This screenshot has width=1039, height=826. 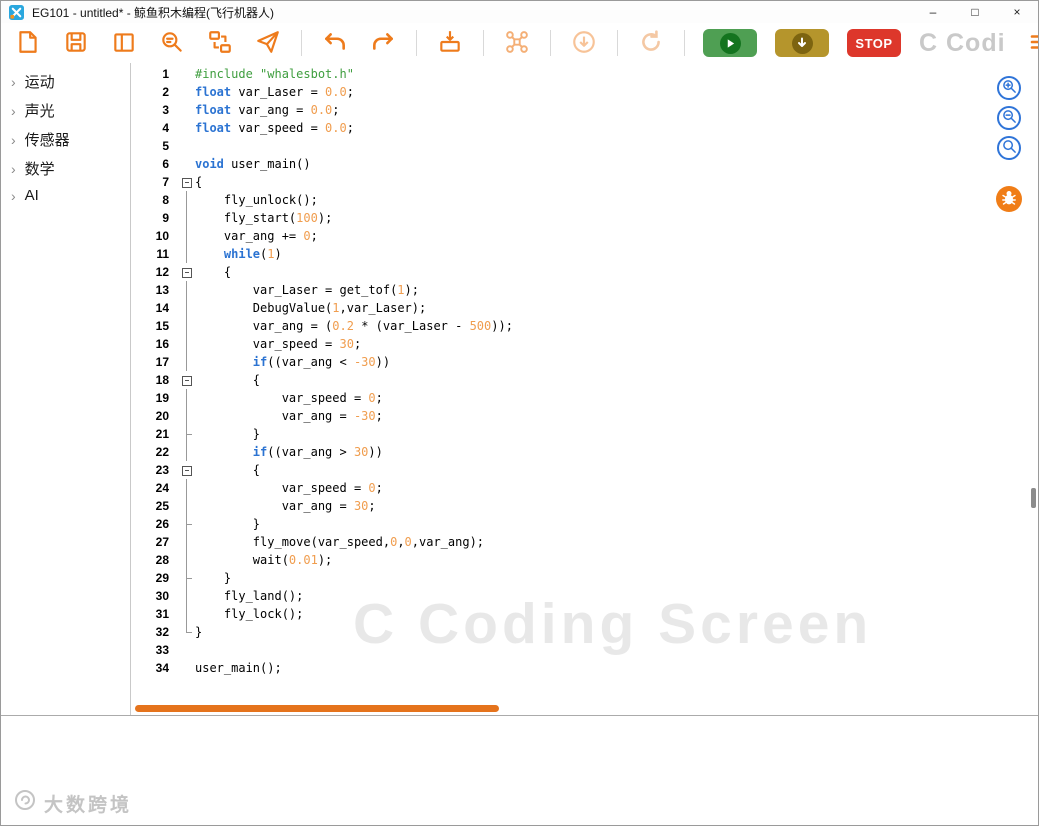 What do you see at coordinates (72, 803) in the screenshot?
I see `footer-watermark: 大数跨境` at bounding box center [72, 803].